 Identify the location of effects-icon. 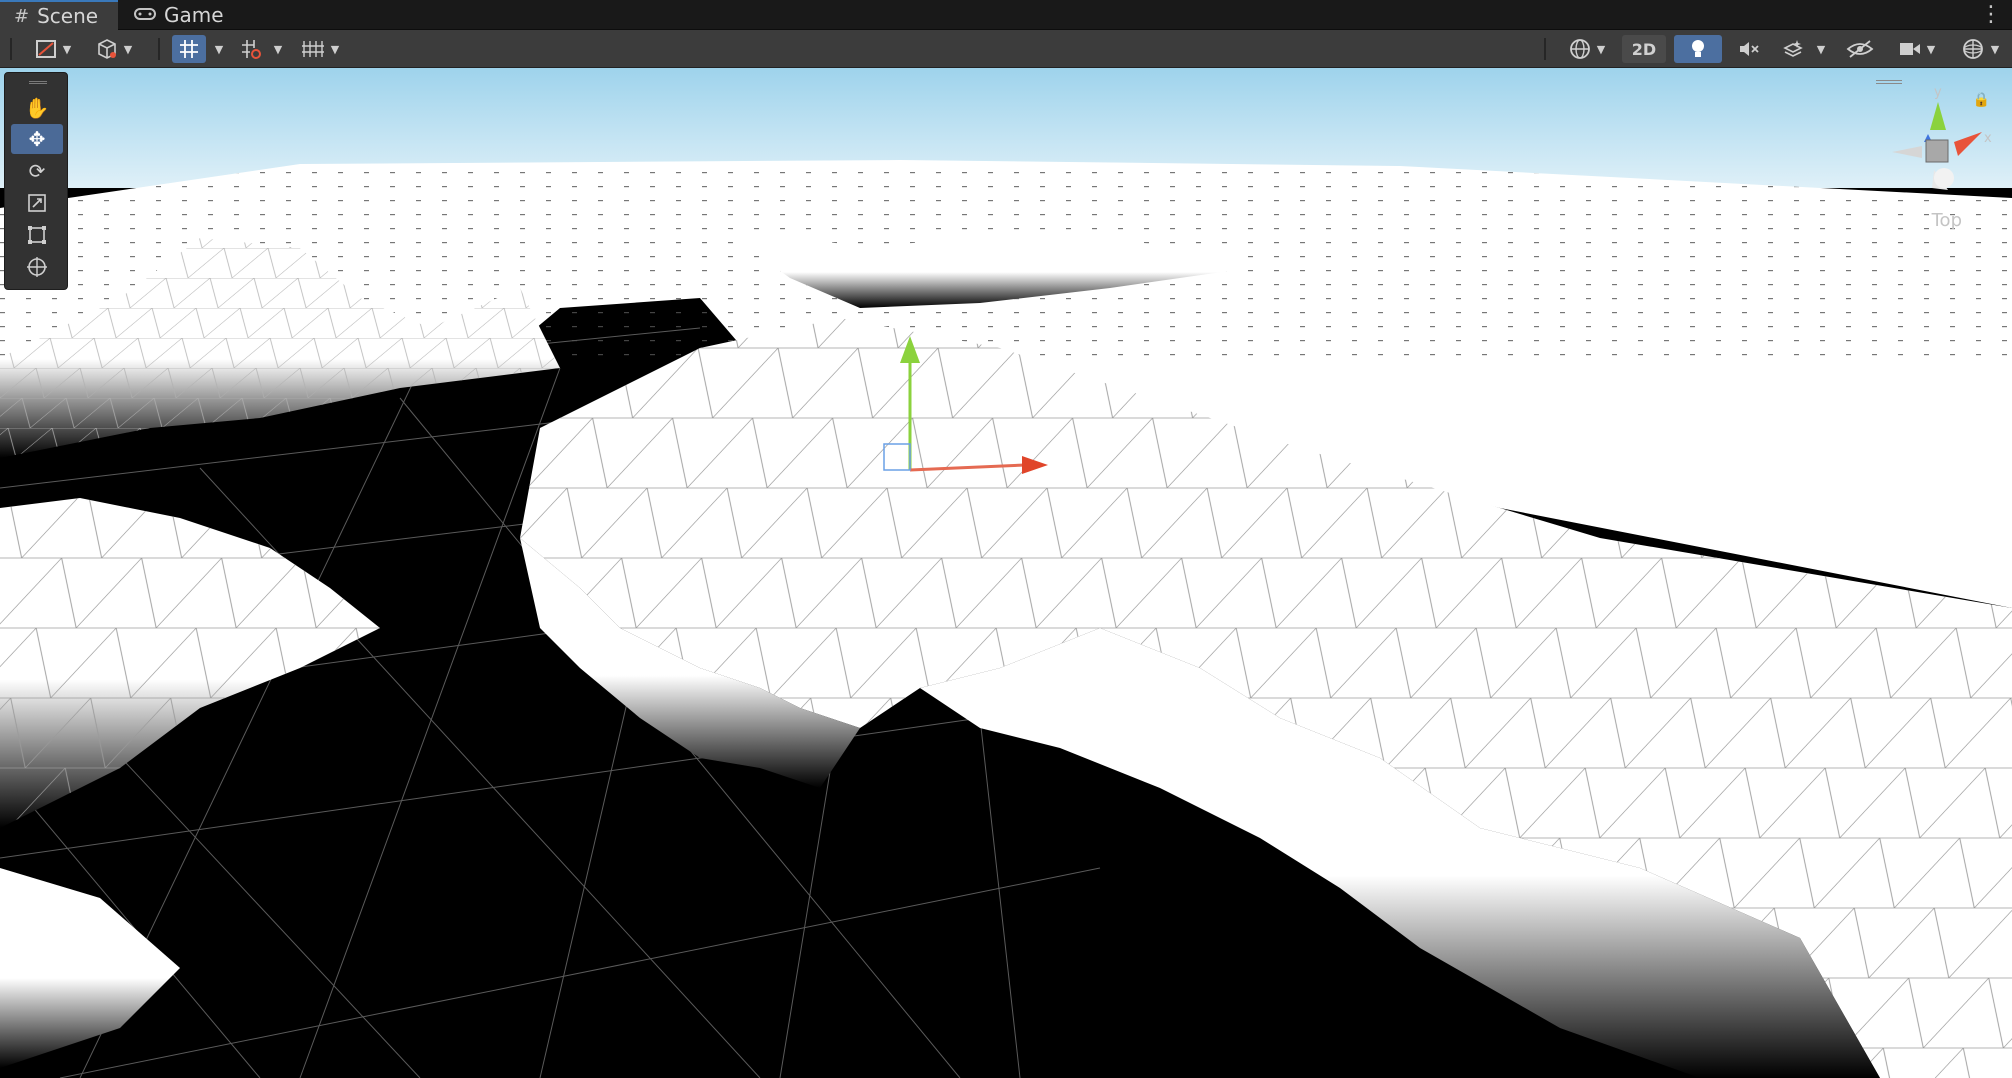
(1793, 48).